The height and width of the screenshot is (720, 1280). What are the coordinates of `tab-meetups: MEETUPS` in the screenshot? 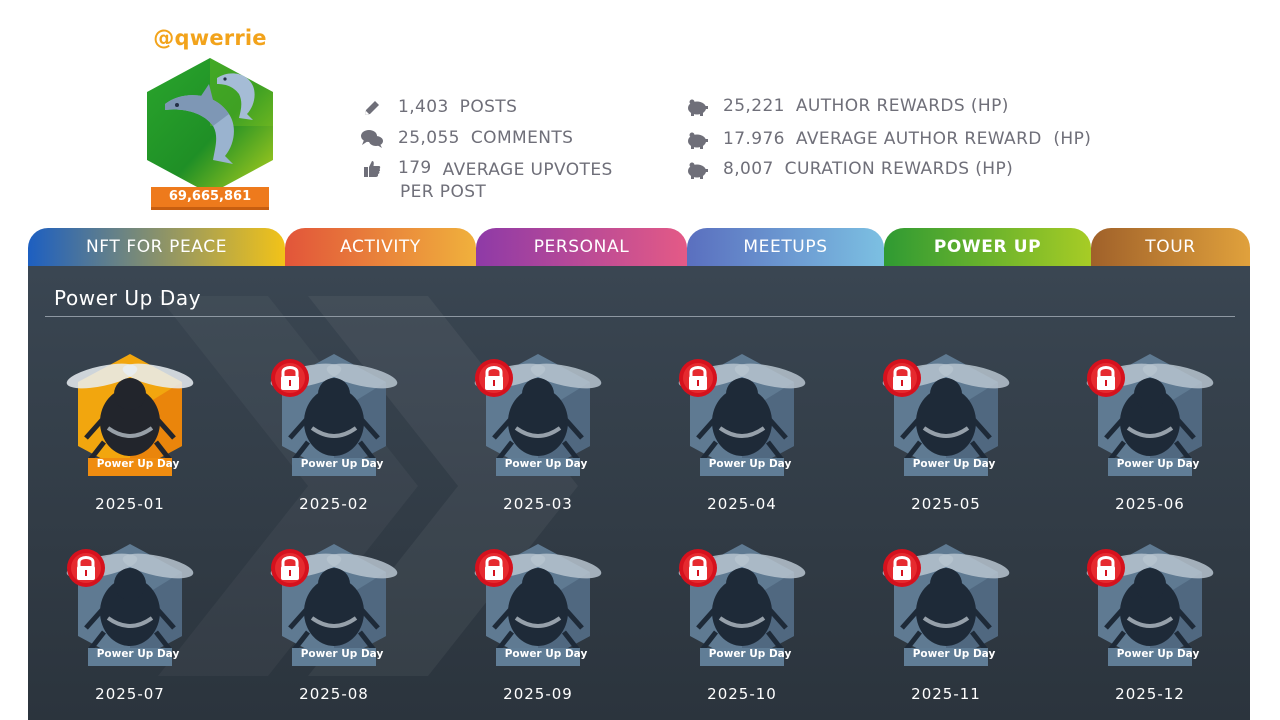 It's located at (785, 247).